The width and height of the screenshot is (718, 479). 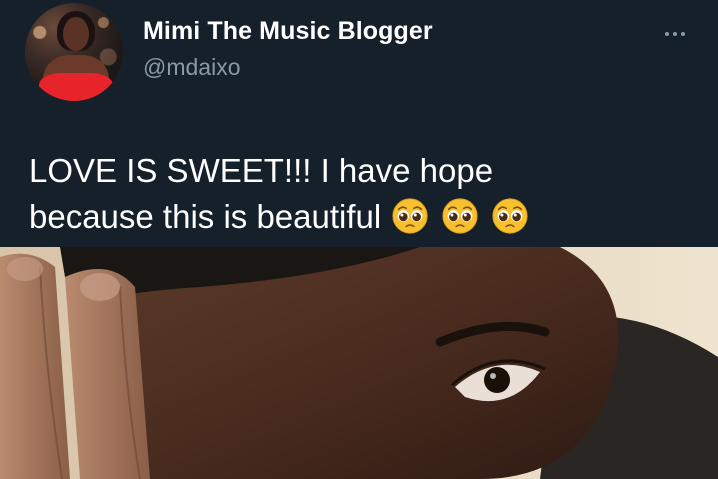 I want to click on tweet-text-line-2: because this is beautiful, so click(x=364, y=217).